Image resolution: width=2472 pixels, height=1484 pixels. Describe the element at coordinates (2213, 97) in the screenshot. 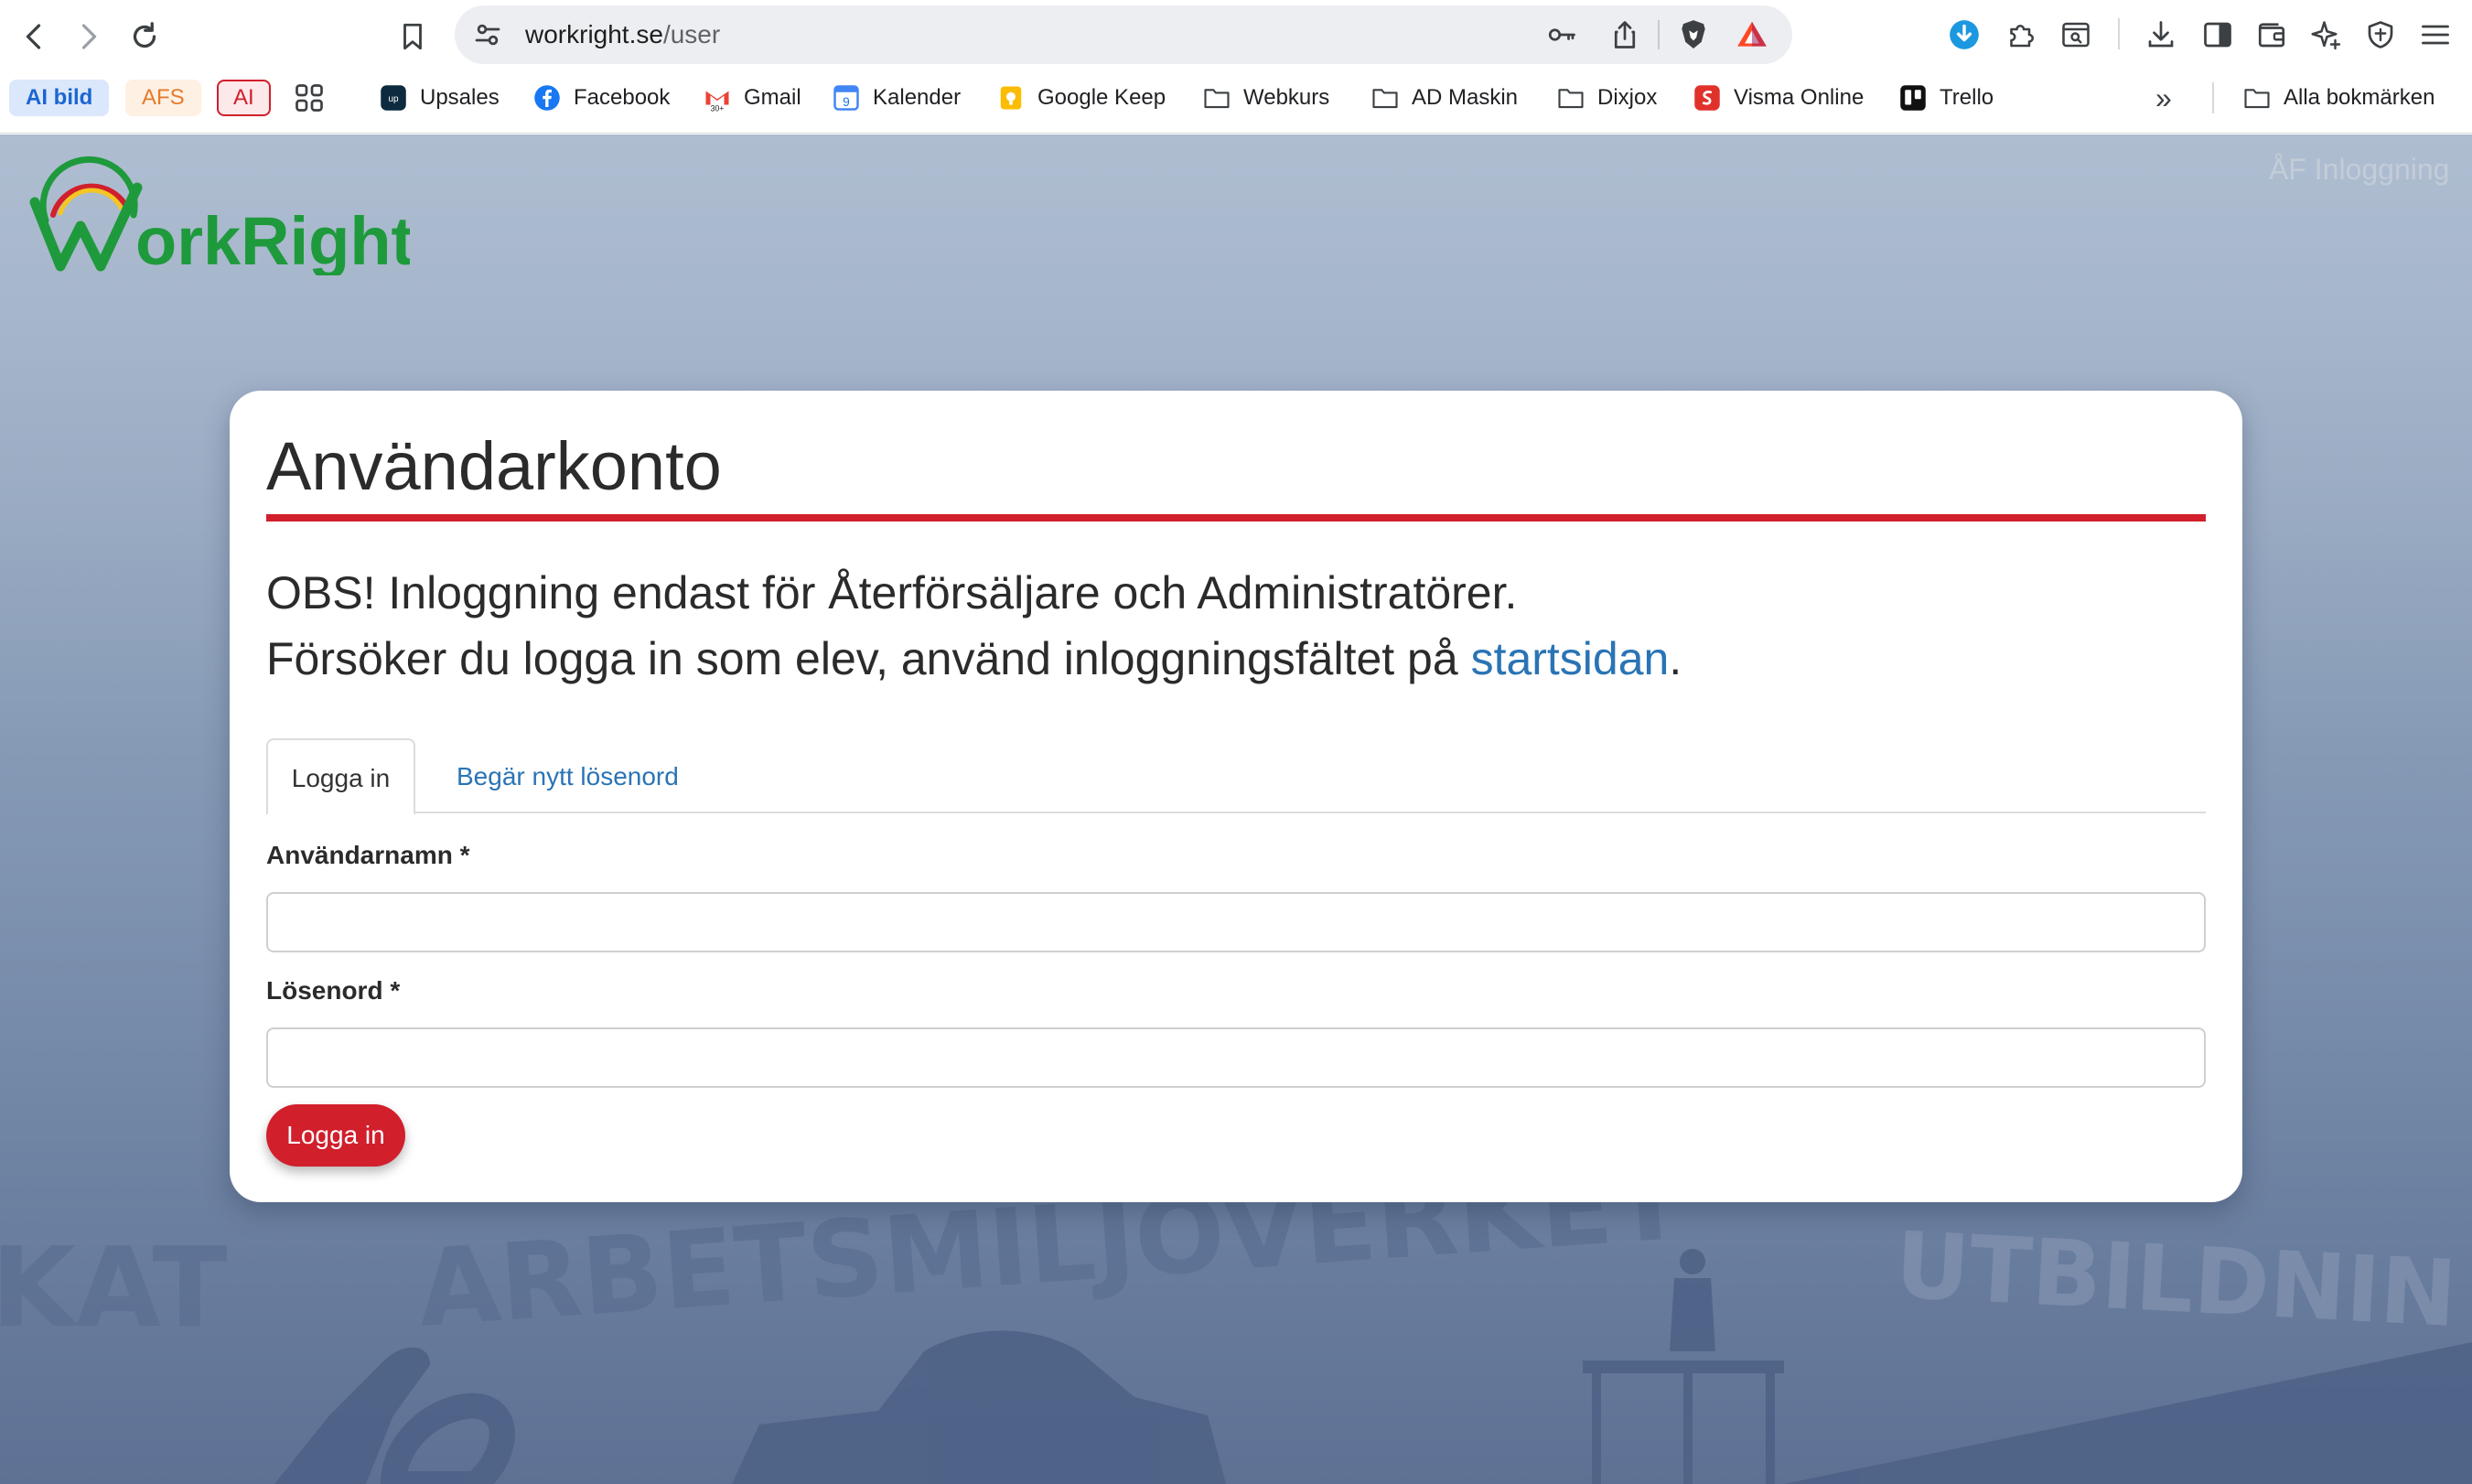

I see `bookmarks-divider` at that location.